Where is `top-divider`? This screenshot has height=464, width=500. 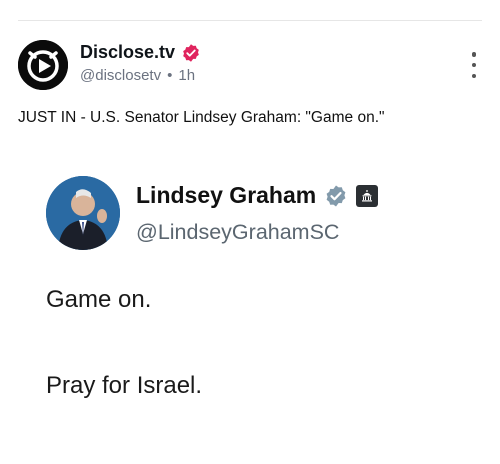 top-divider is located at coordinates (250, 20).